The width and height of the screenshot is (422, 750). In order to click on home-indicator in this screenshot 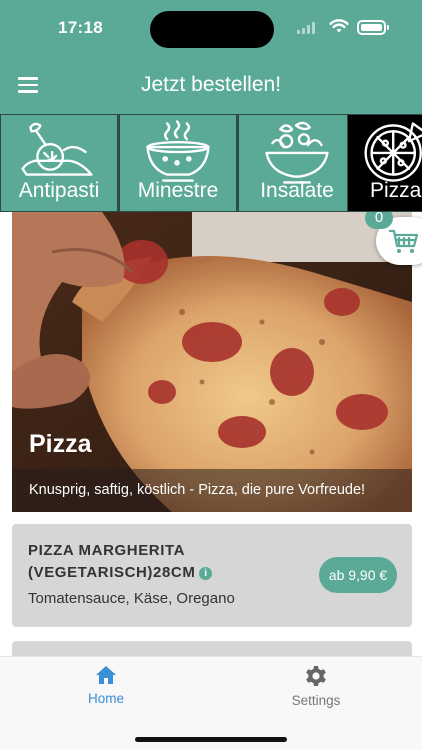, I will do `click(211, 739)`.